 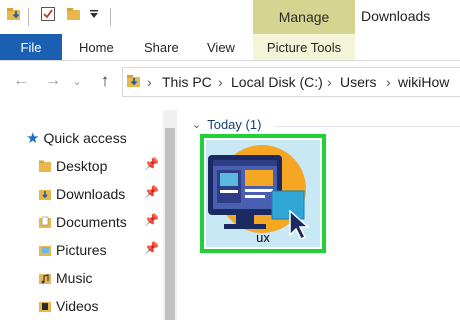 I want to click on videos-folder-icon, so click(x=45, y=307).